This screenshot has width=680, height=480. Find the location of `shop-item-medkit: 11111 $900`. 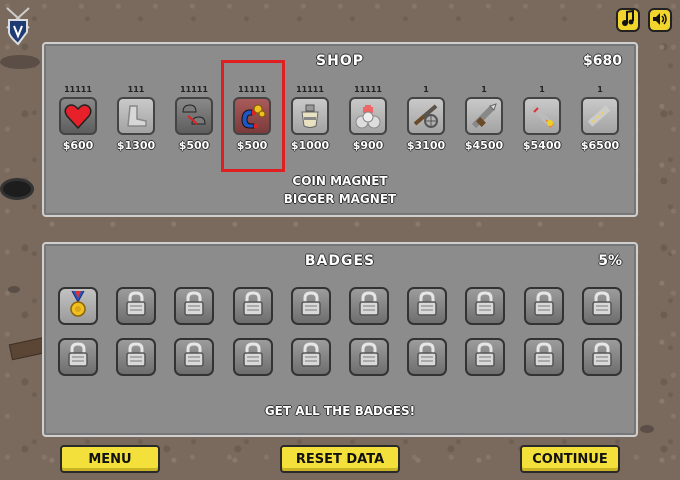

shop-item-medkit: 11111 $900 is located at coordinates (368, 118).